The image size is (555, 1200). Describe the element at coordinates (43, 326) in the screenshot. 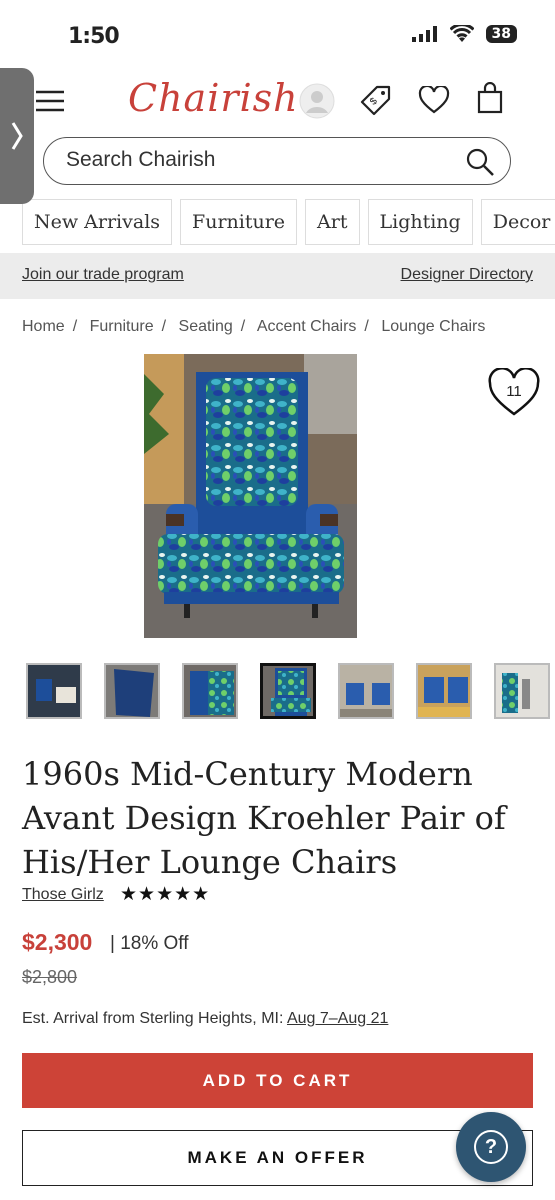

I see `breadcrumb-home: Home` at that location.